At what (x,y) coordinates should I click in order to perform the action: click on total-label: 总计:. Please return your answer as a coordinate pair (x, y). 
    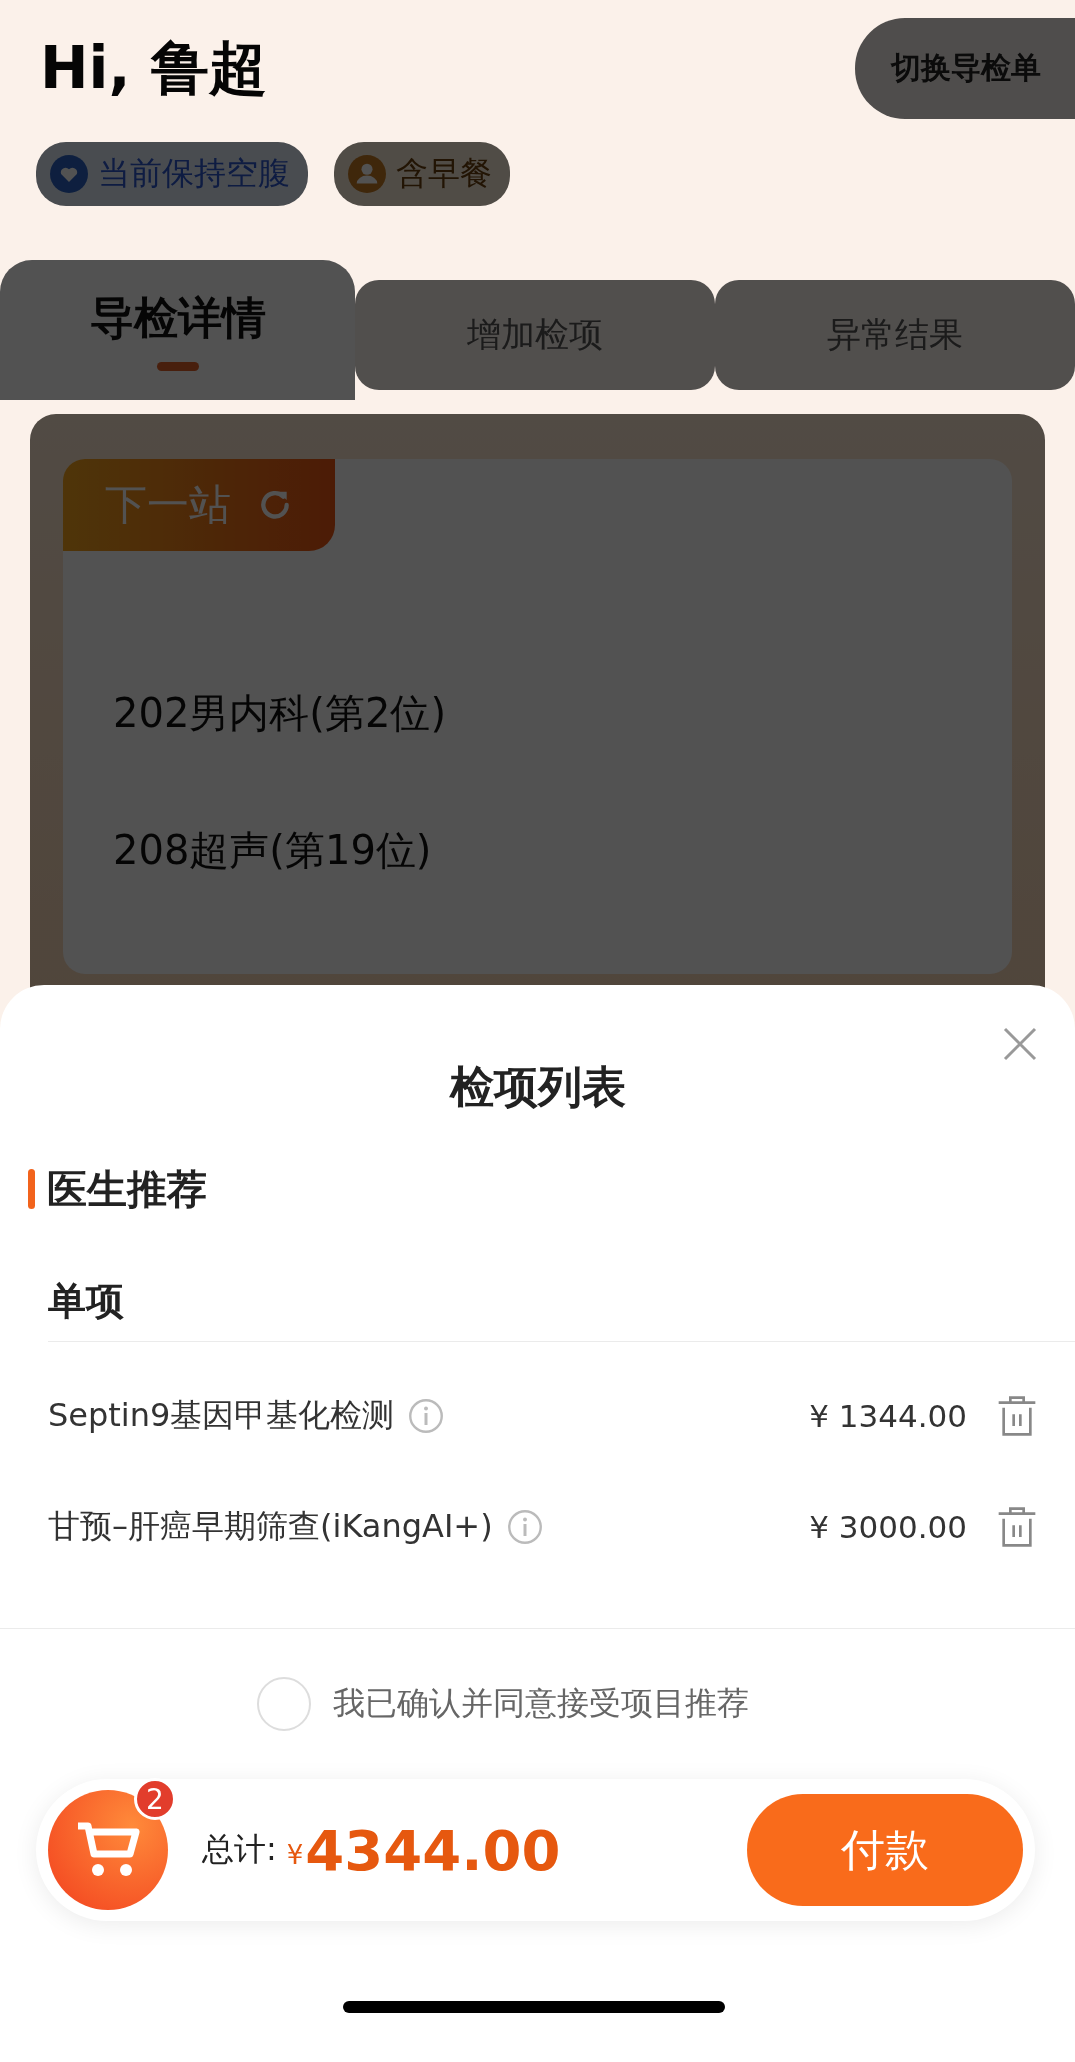
    Looking at the image, I should click on (239, 1849).